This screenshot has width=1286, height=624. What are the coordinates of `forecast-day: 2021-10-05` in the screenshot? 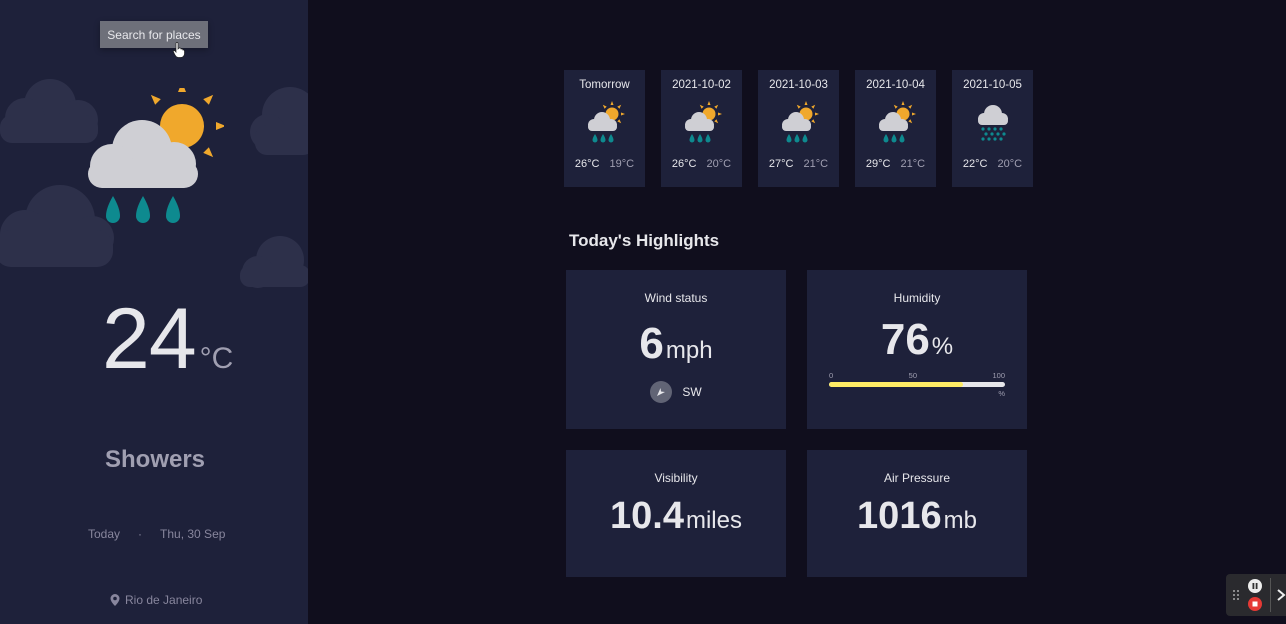 It's located at (992, 85).